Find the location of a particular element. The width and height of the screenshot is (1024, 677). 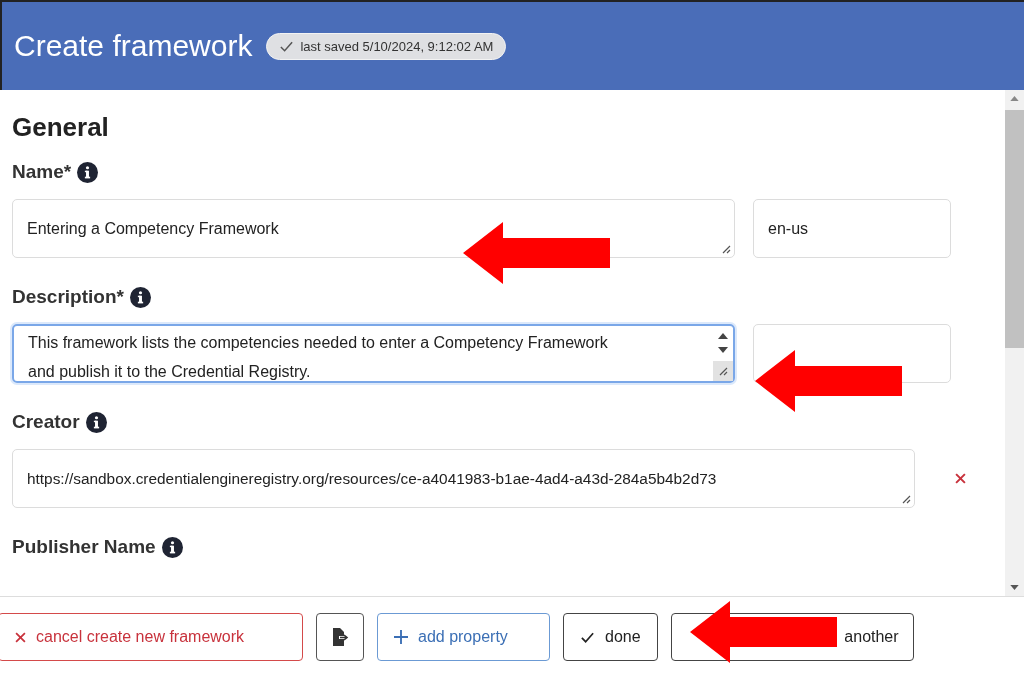

saved-time: last saved 5/10/2024, 9:12:02 AM is located at coordinates (397, 46).